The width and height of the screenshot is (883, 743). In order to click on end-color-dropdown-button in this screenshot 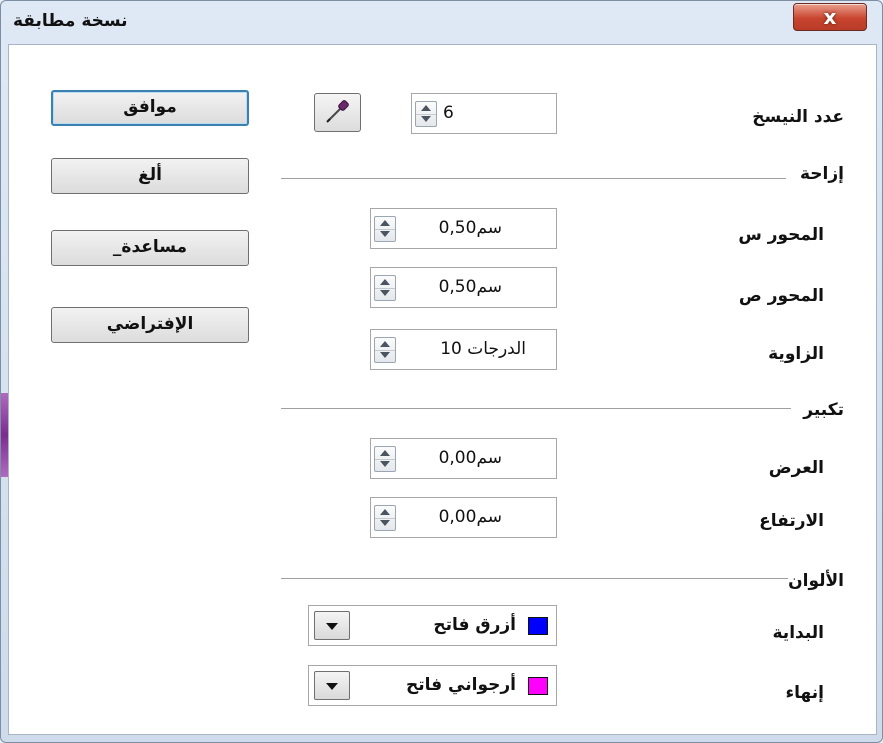, I will do `click(332, 685)`.